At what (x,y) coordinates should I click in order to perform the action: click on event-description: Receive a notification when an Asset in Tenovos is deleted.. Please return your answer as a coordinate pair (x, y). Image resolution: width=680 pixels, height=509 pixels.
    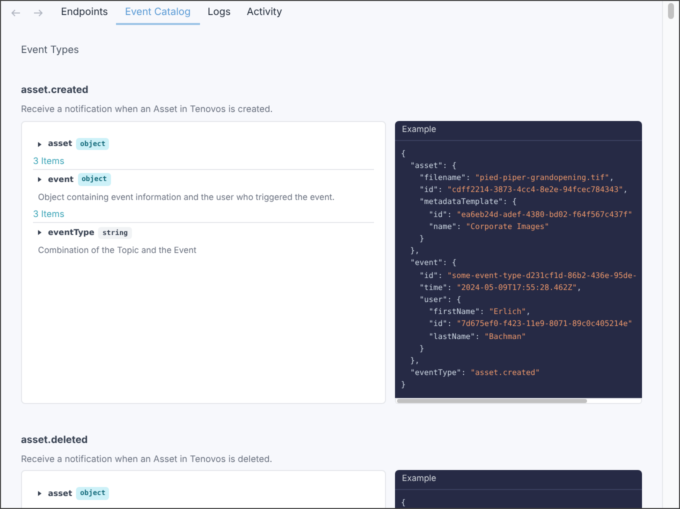
    Looking at the image, I should click on (147, 459).